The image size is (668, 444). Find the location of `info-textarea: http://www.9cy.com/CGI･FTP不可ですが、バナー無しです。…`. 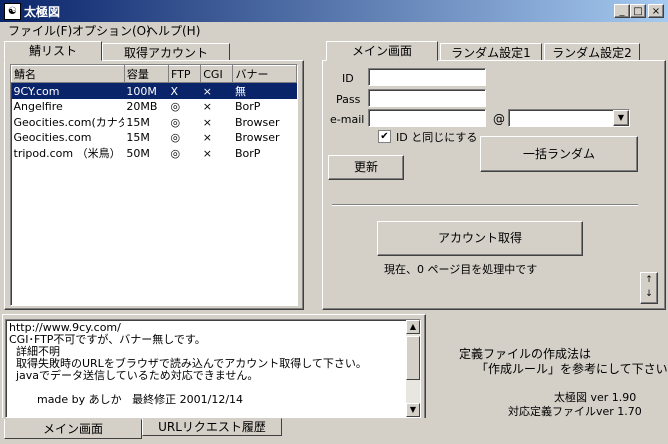

info-textarea: http://www.9cy.com/CGI･FTP不可ですが、バナー無しです。… is located at coordinates (213, 368).